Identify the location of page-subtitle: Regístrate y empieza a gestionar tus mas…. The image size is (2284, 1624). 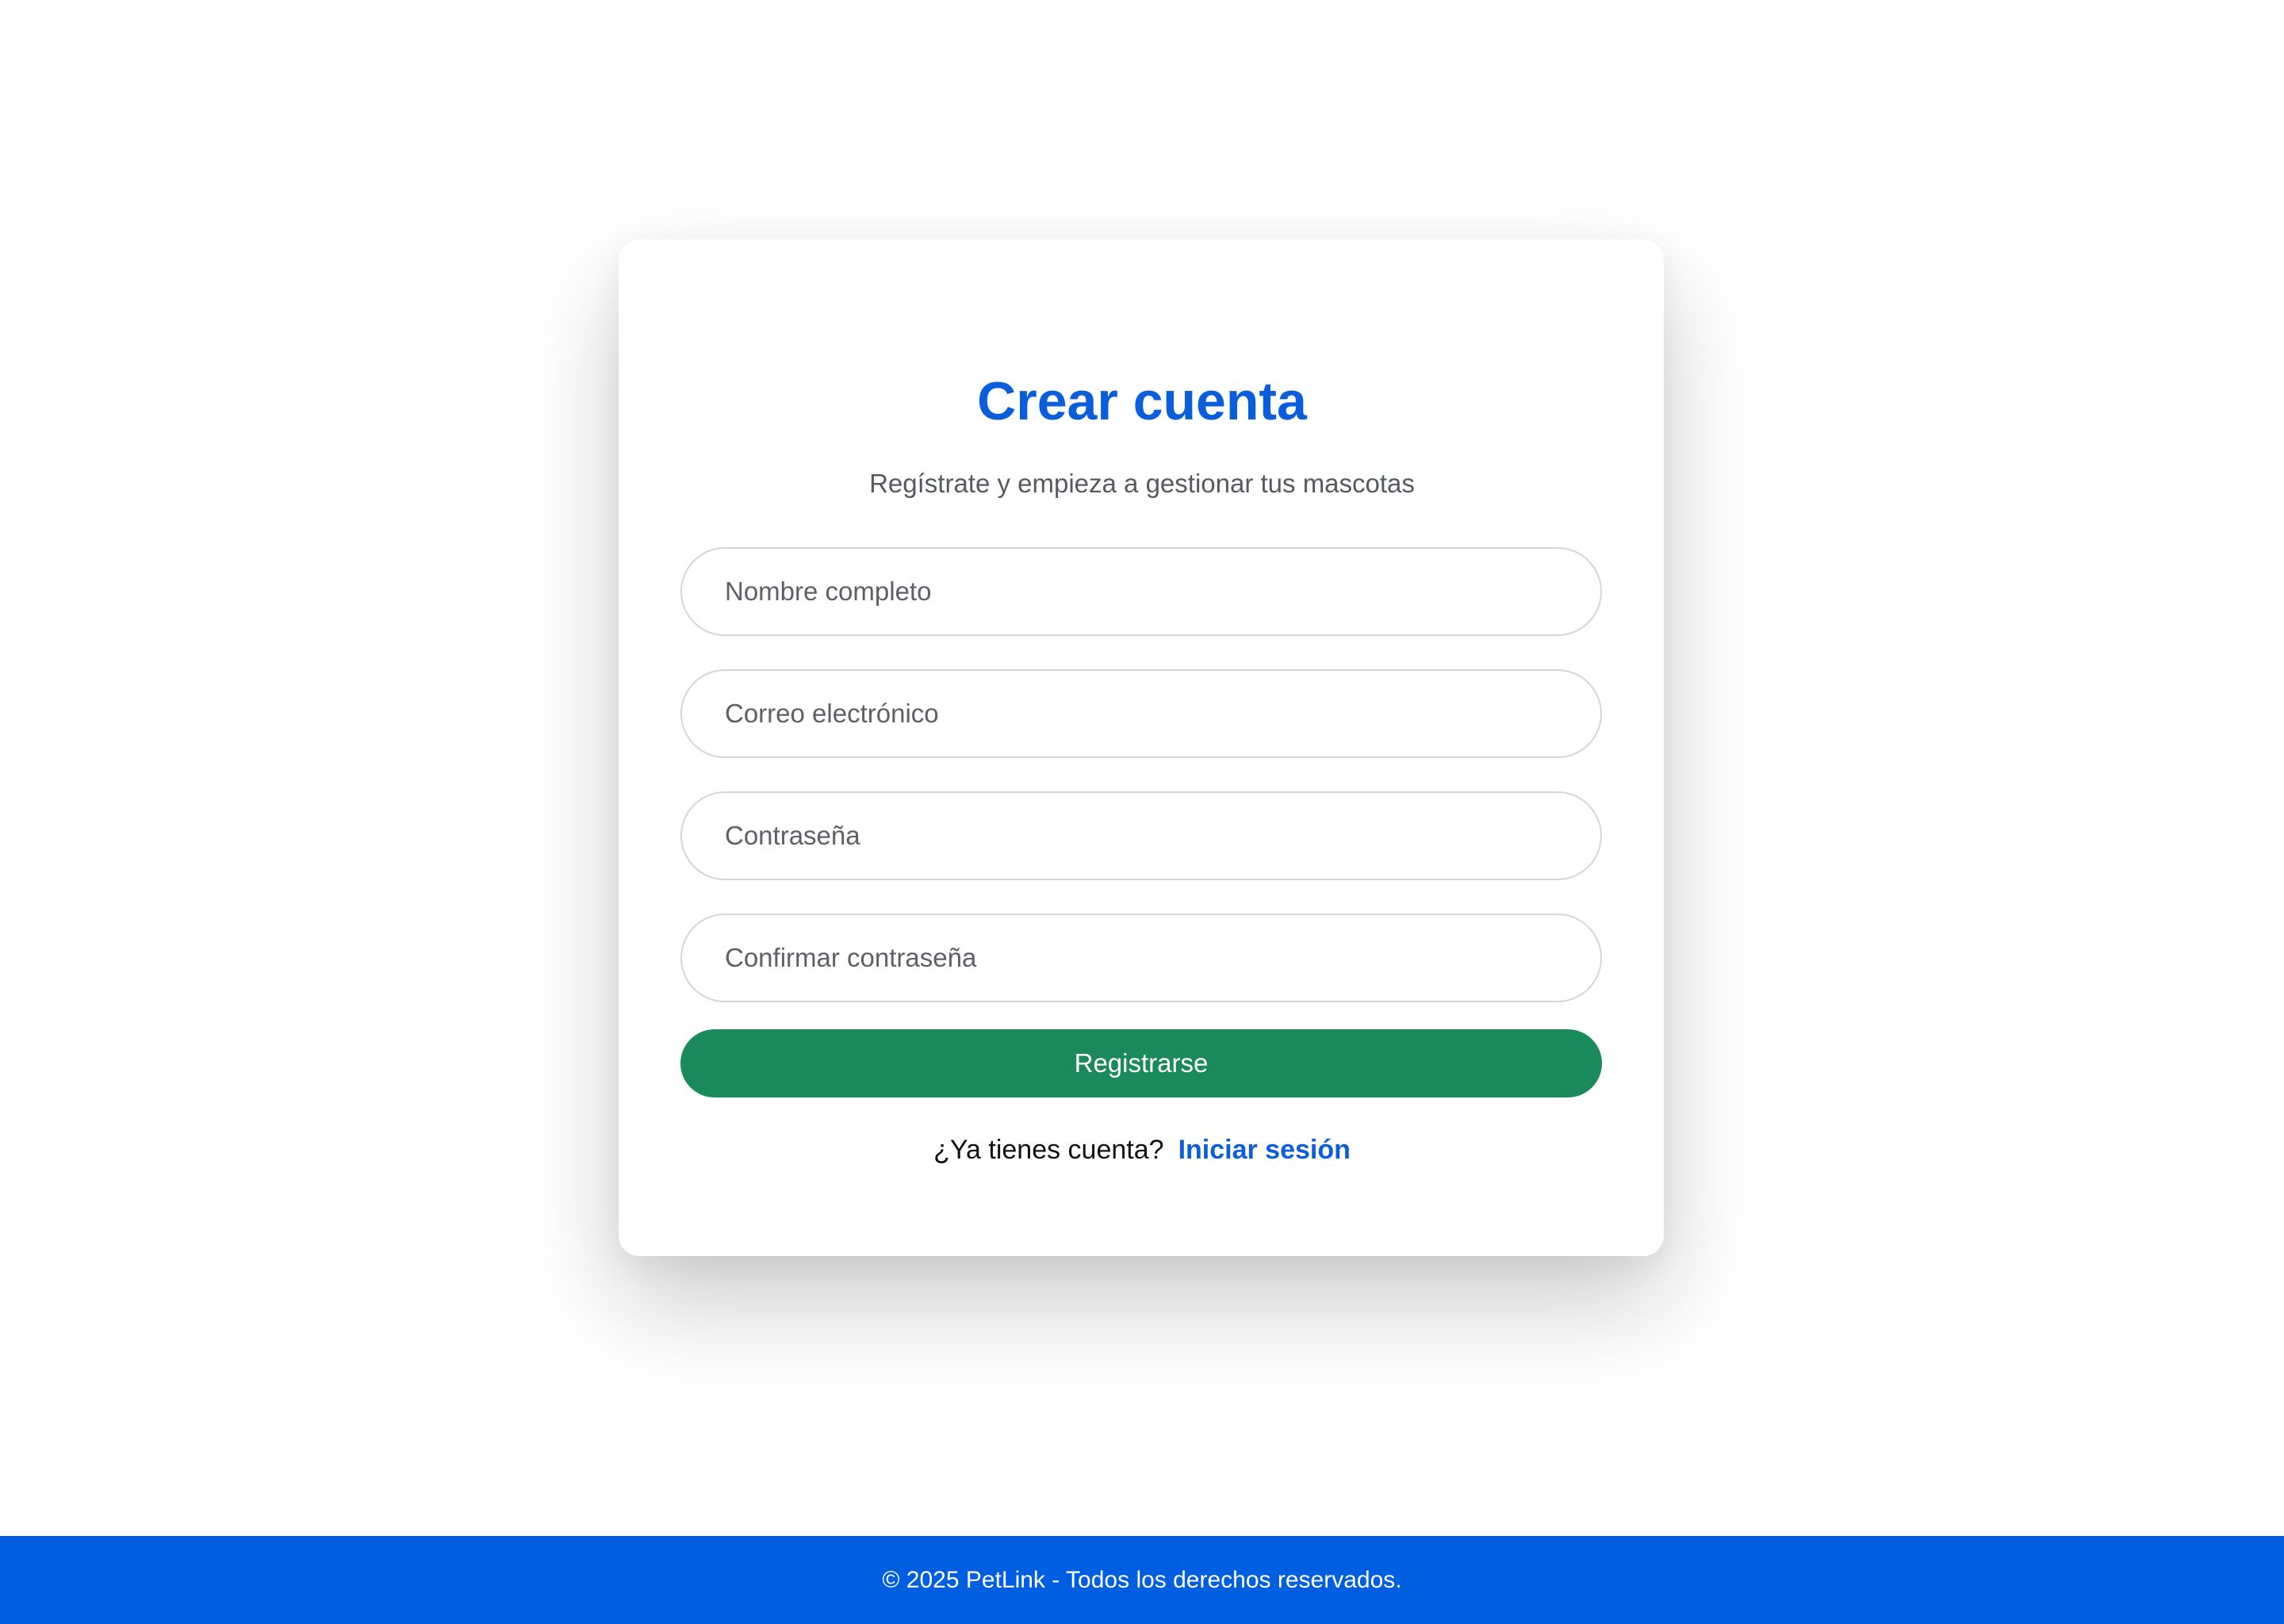
(1142, 484).